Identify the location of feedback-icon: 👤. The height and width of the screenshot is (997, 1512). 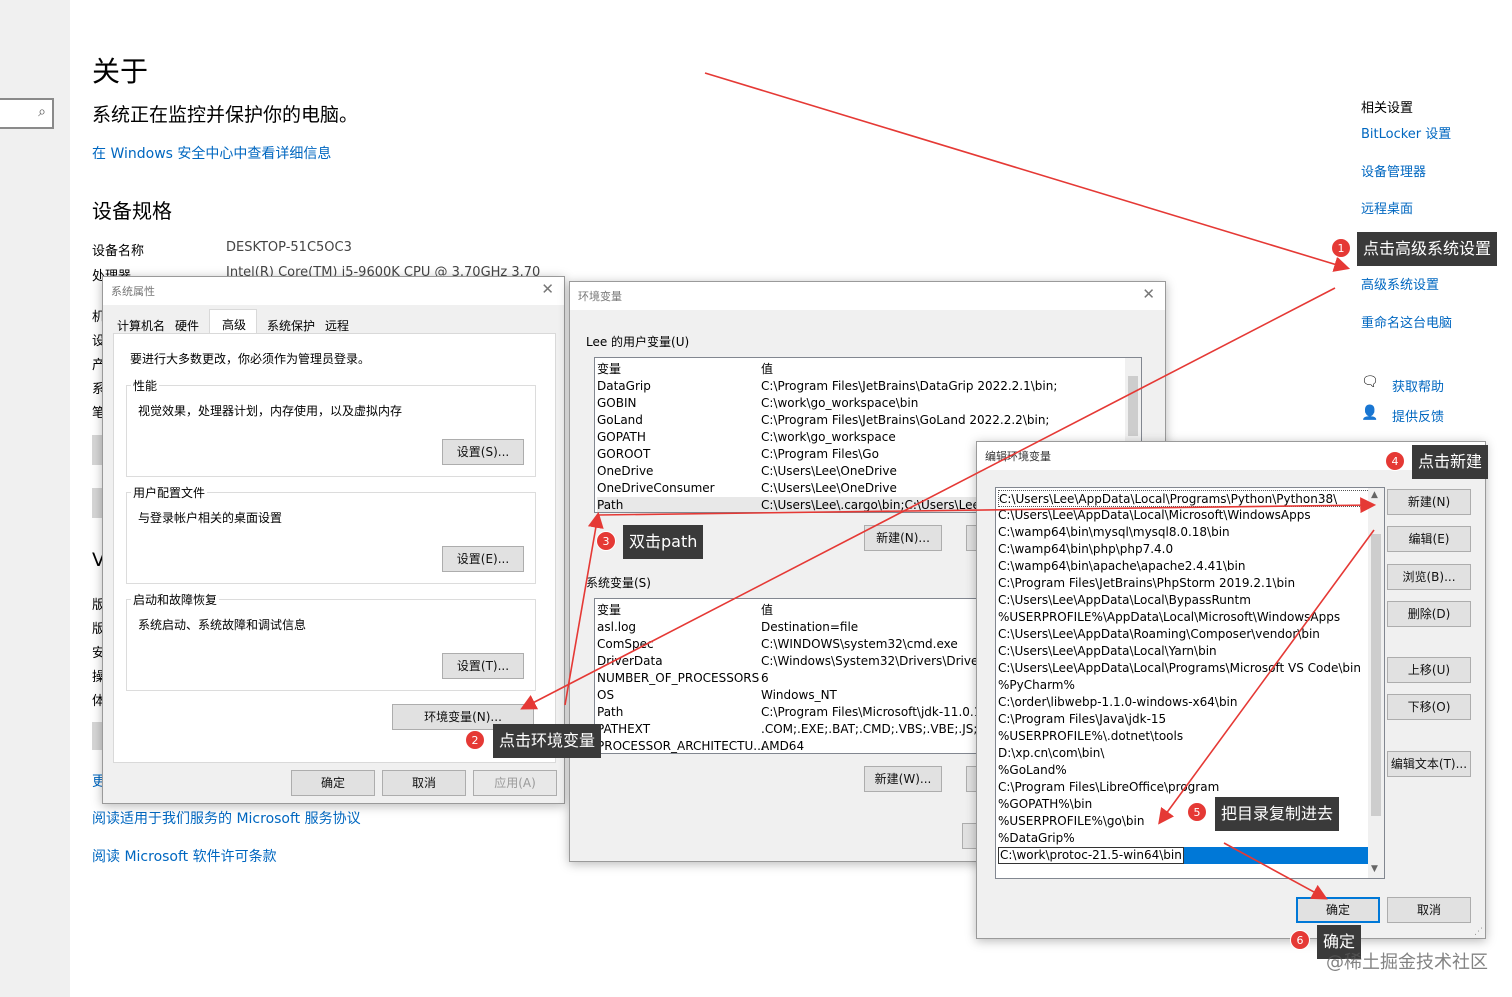
(1370, 413).